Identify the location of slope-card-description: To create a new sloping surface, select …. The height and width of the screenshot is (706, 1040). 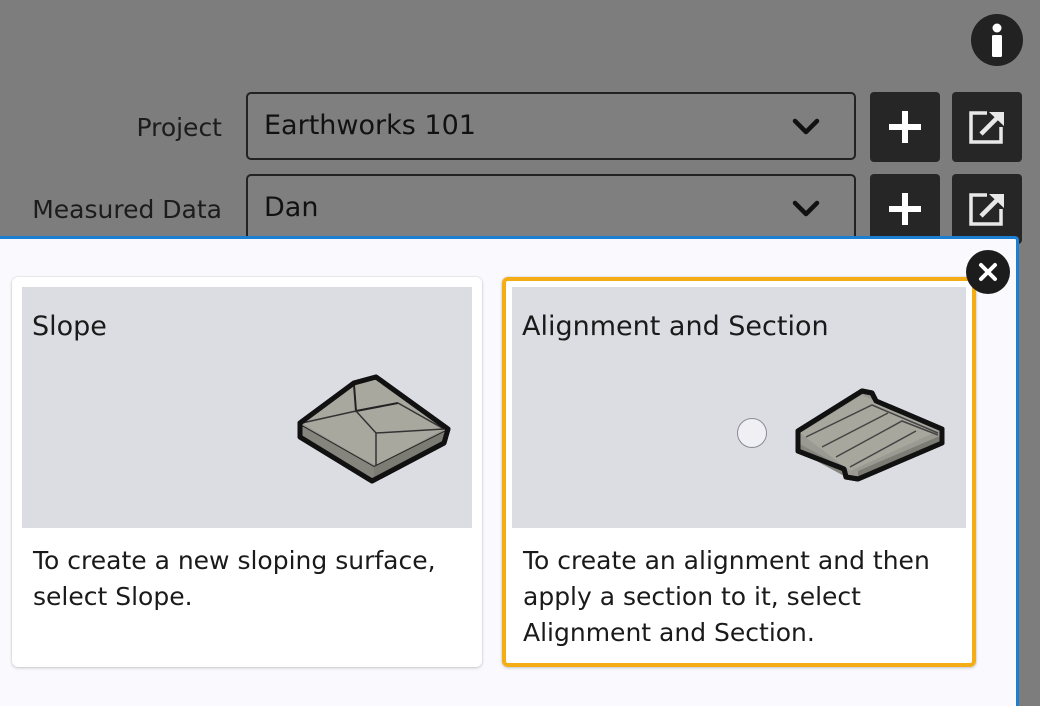
(234, 578).